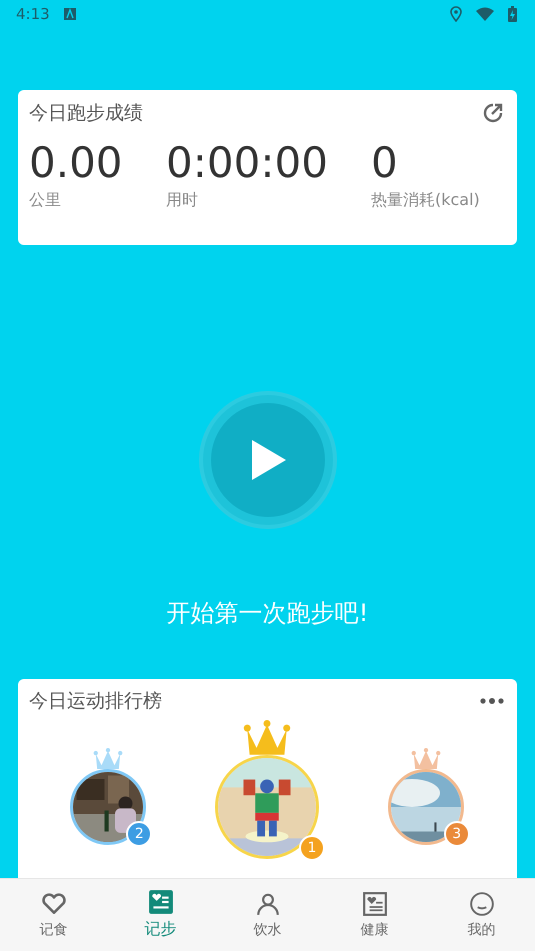 This screenshot has width=535, height=951. I want to click on stat-label: 用时, so click(182, 200).